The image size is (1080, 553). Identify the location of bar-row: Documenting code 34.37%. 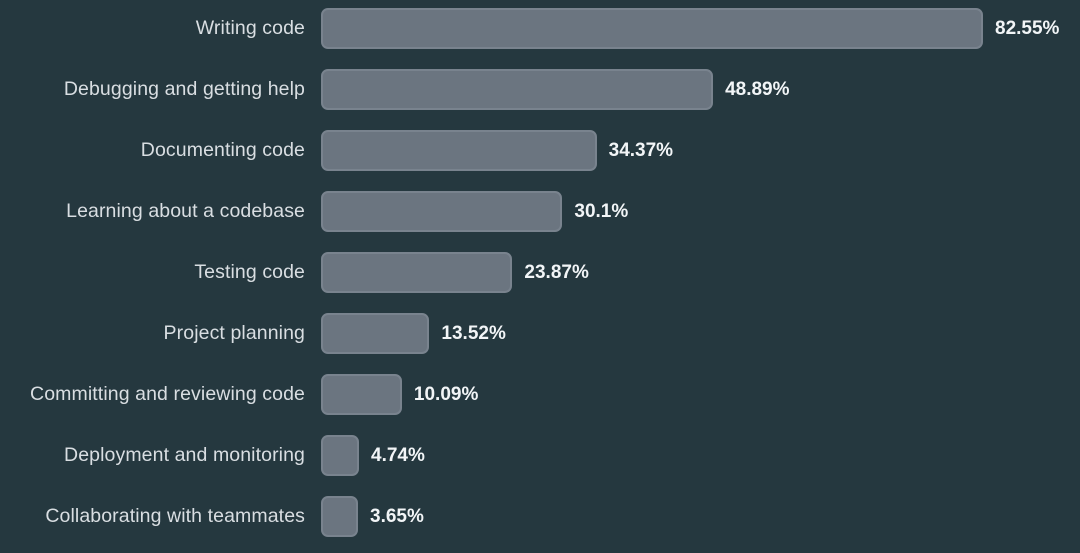
(540, 150).